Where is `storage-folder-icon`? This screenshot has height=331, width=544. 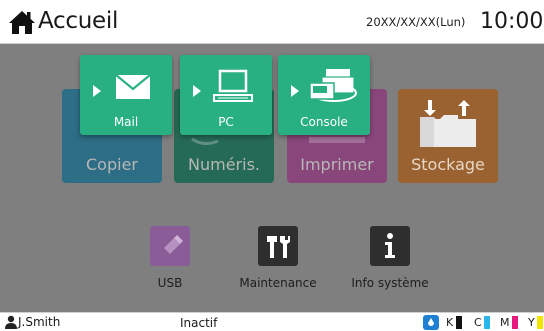
storage-folder-icon is located at coordinates (448, 123).